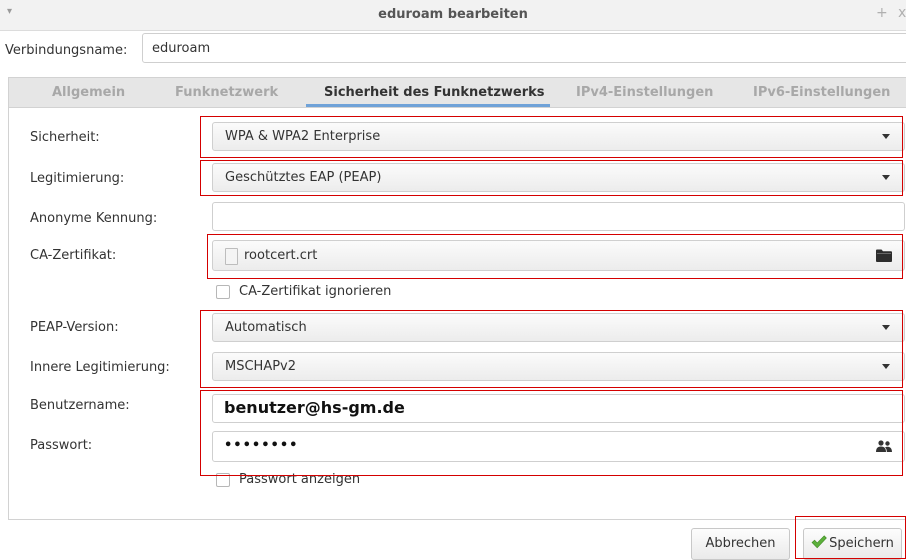 The image size is (906, 560). What do you see at coordinates (231, 256) in the screenshot?
I see `file-icon` at bounding box center [231, 256].